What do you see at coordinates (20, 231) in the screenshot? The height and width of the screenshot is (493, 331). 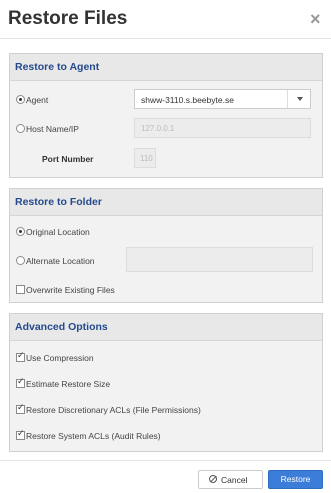 I see `original-location-radio` at bounding box center [20, 231].